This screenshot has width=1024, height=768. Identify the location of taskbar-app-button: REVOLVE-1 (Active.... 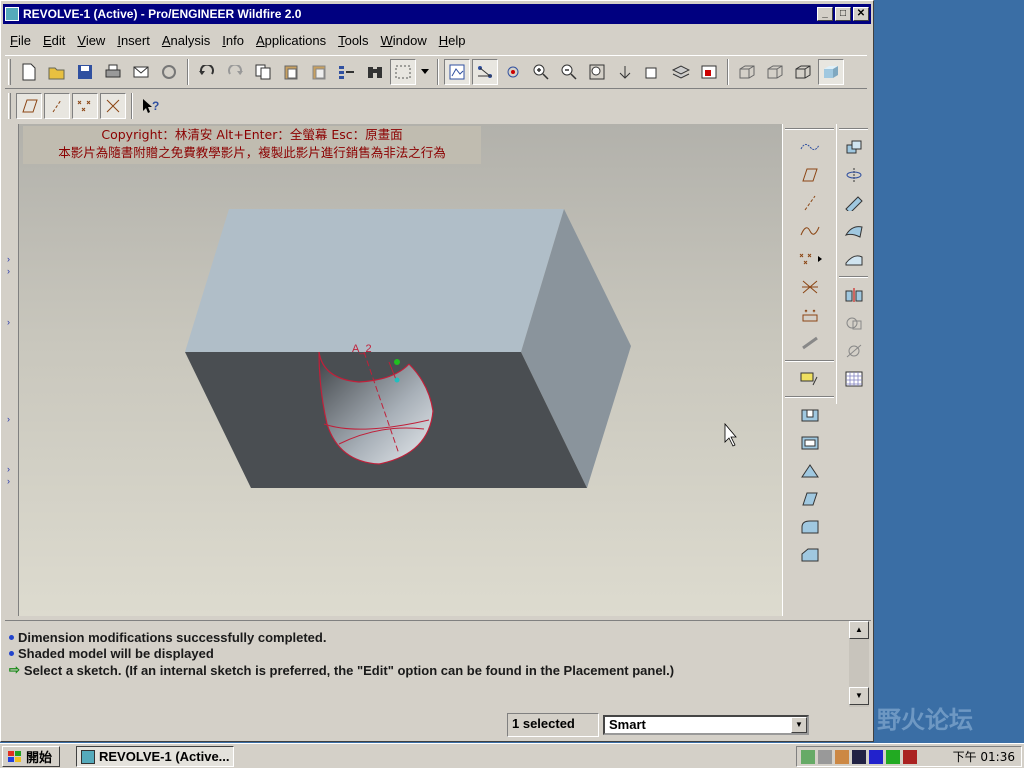
(155, 756).